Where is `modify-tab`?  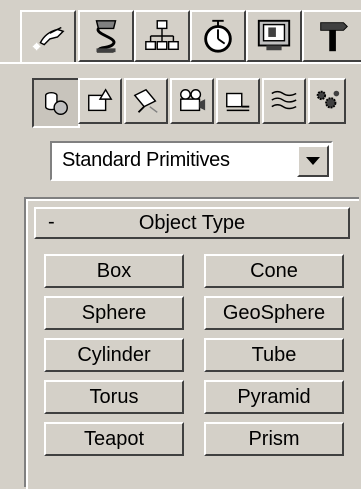 modify-tab is located at coordinates (106, 36).